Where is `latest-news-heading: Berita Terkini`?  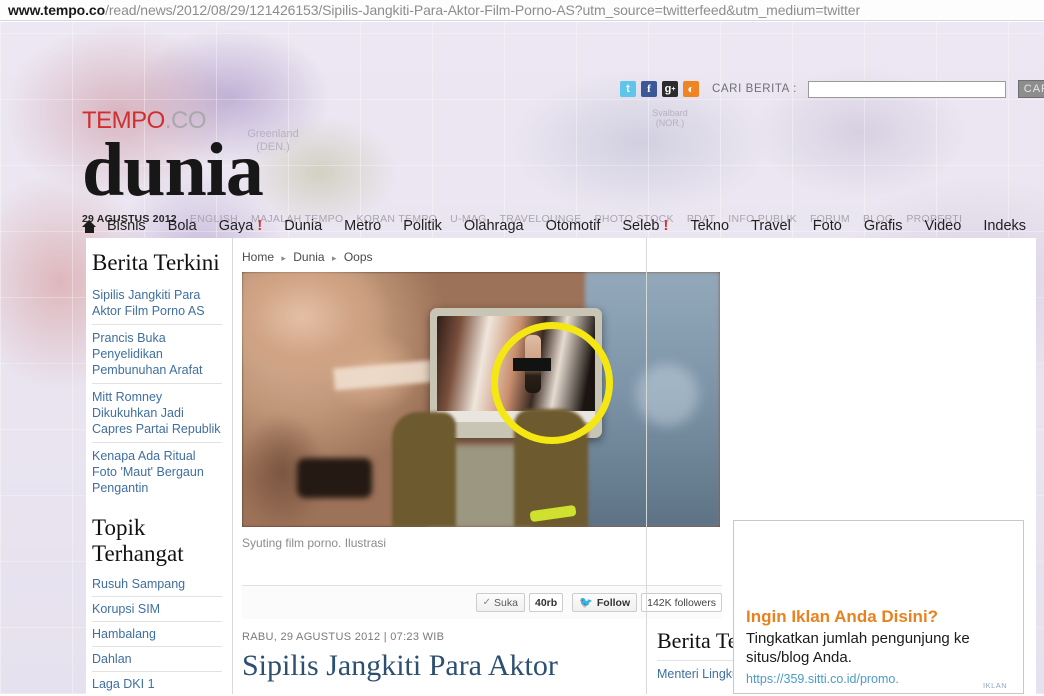
latest-news-heading: Berita Terkini is located at coordinates (156, 262).